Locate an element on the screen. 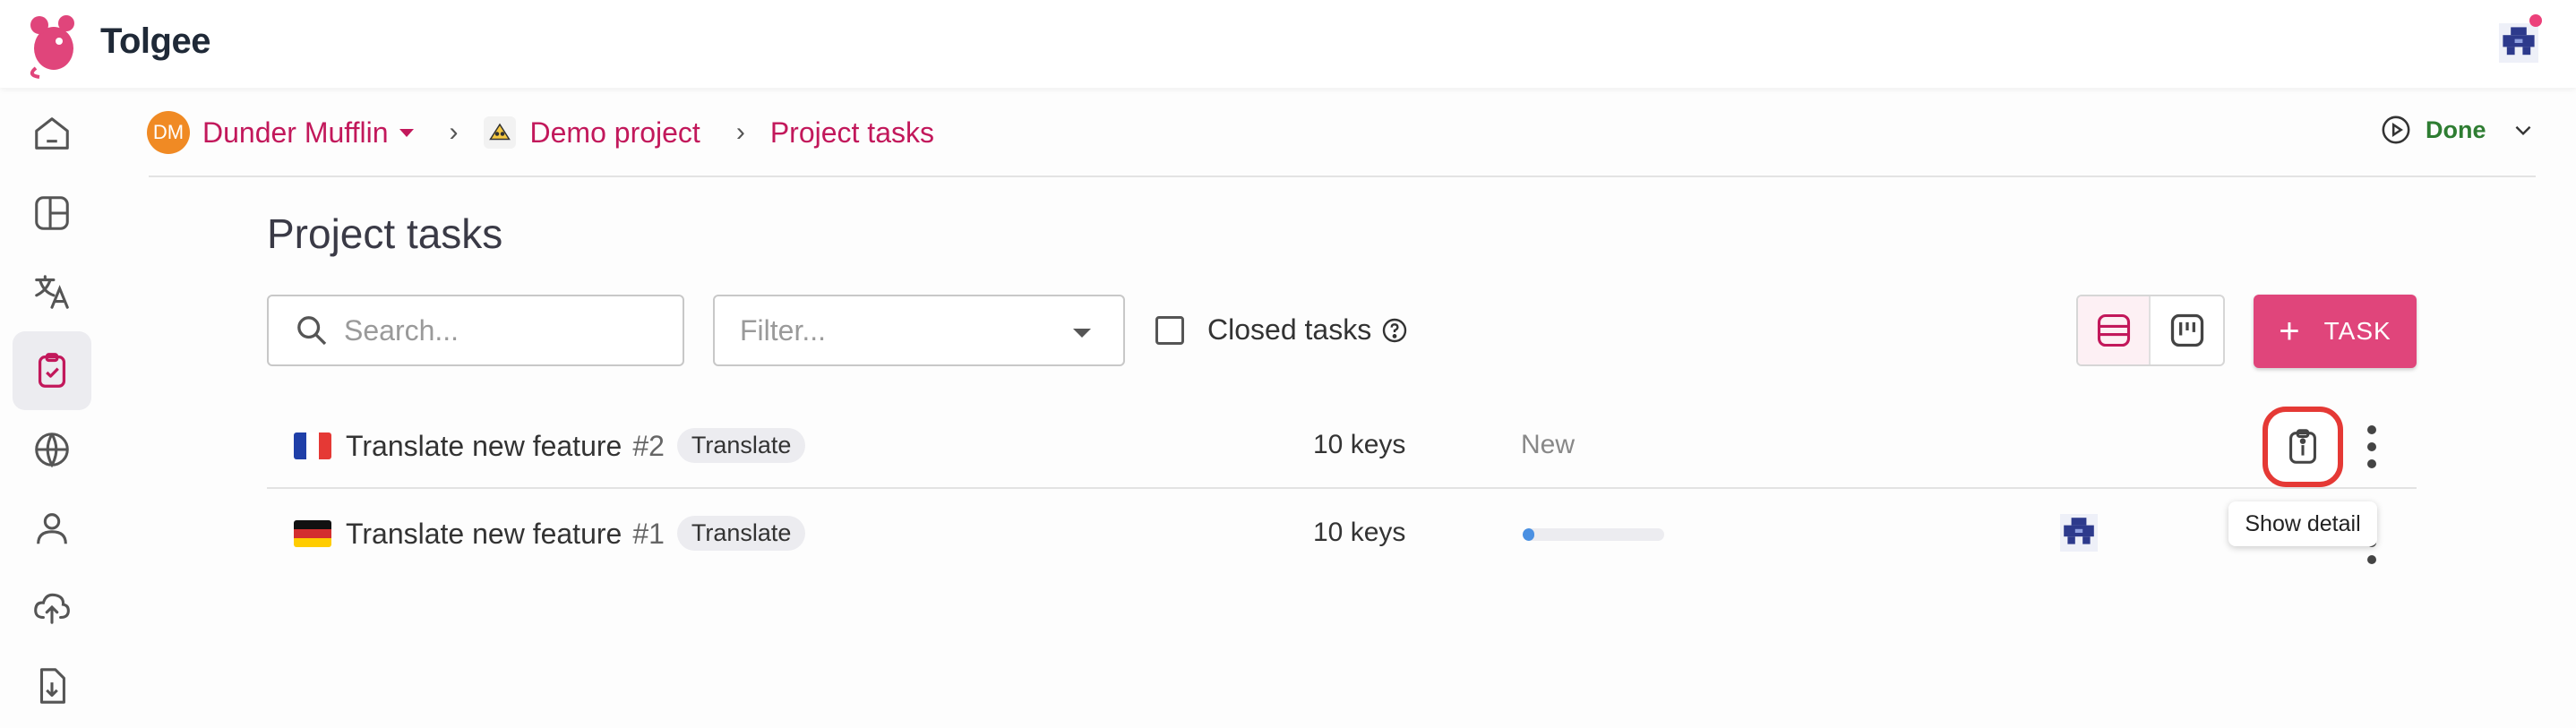 This screenshot has height=728, width=2576. project-avatar-icon is located at coordinates (499, 132).